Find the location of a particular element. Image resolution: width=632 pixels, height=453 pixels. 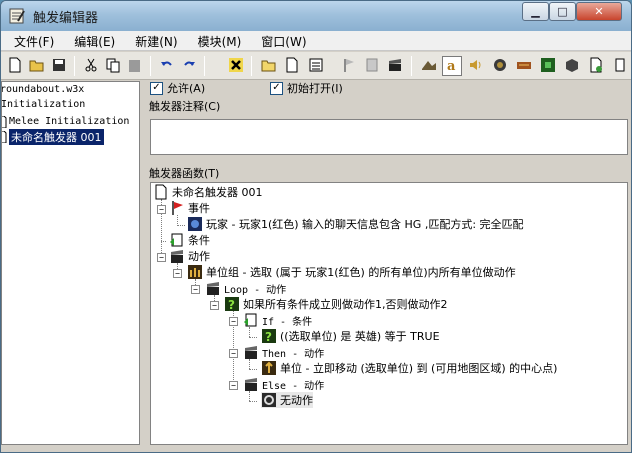

checkmark-icon: ✓ is located at coordinates (156, 88).